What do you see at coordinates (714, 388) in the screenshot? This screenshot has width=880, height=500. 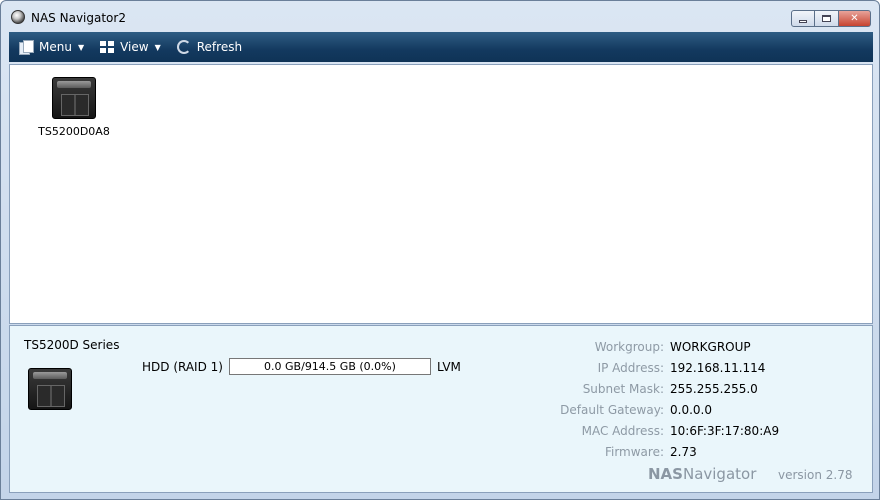 I see `info-value: 255.255.255.0` at bounding box center [714, 388].